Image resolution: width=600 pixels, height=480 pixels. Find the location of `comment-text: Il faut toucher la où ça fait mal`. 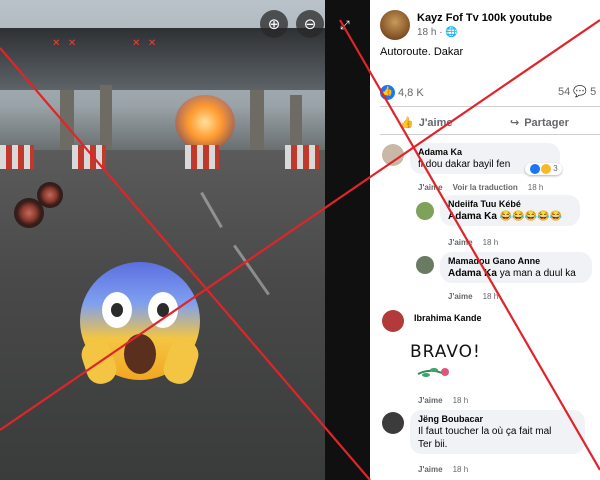

comment-text: Il faut toucher la où ça fait mal is located at coordinates (485, 431).